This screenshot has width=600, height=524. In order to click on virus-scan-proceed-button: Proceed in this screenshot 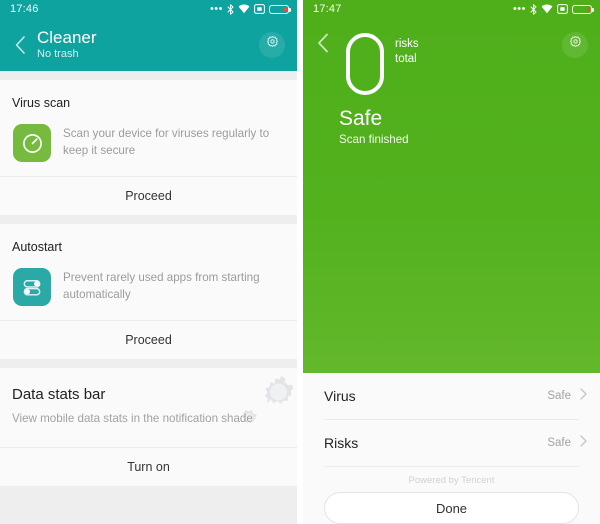, I will do `click(148, 196)`.